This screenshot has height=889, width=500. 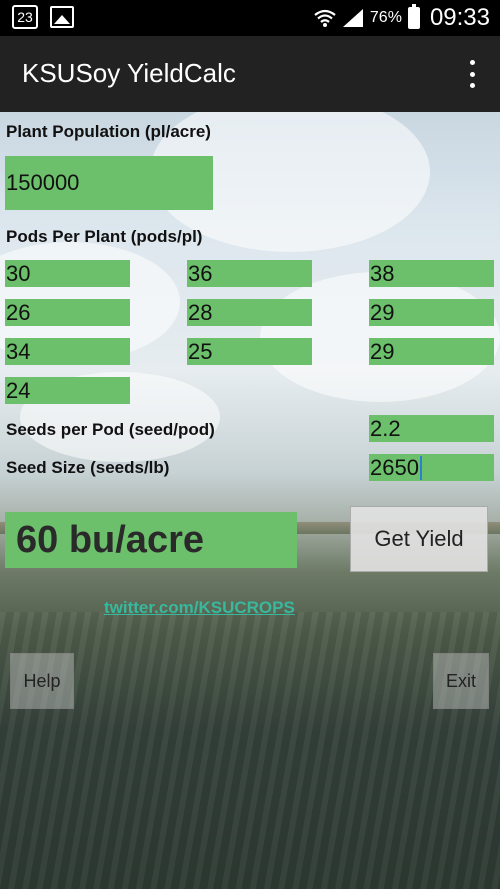 I want to click on pods-input-9: 29, so click(x=431, y=351).